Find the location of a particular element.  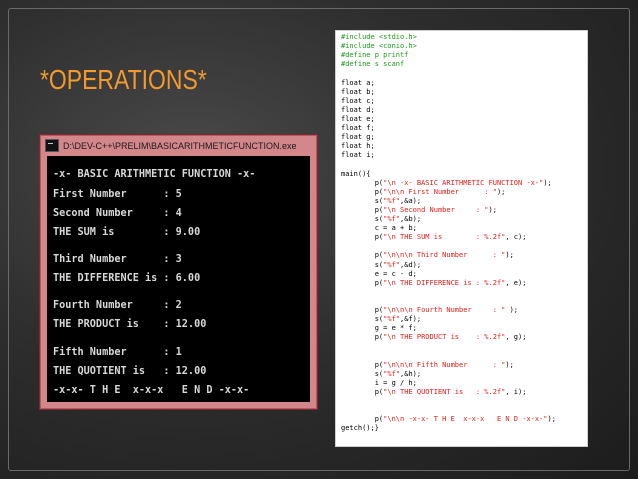

code-line: s("%f",&f); is located at coordinates (381, 319).